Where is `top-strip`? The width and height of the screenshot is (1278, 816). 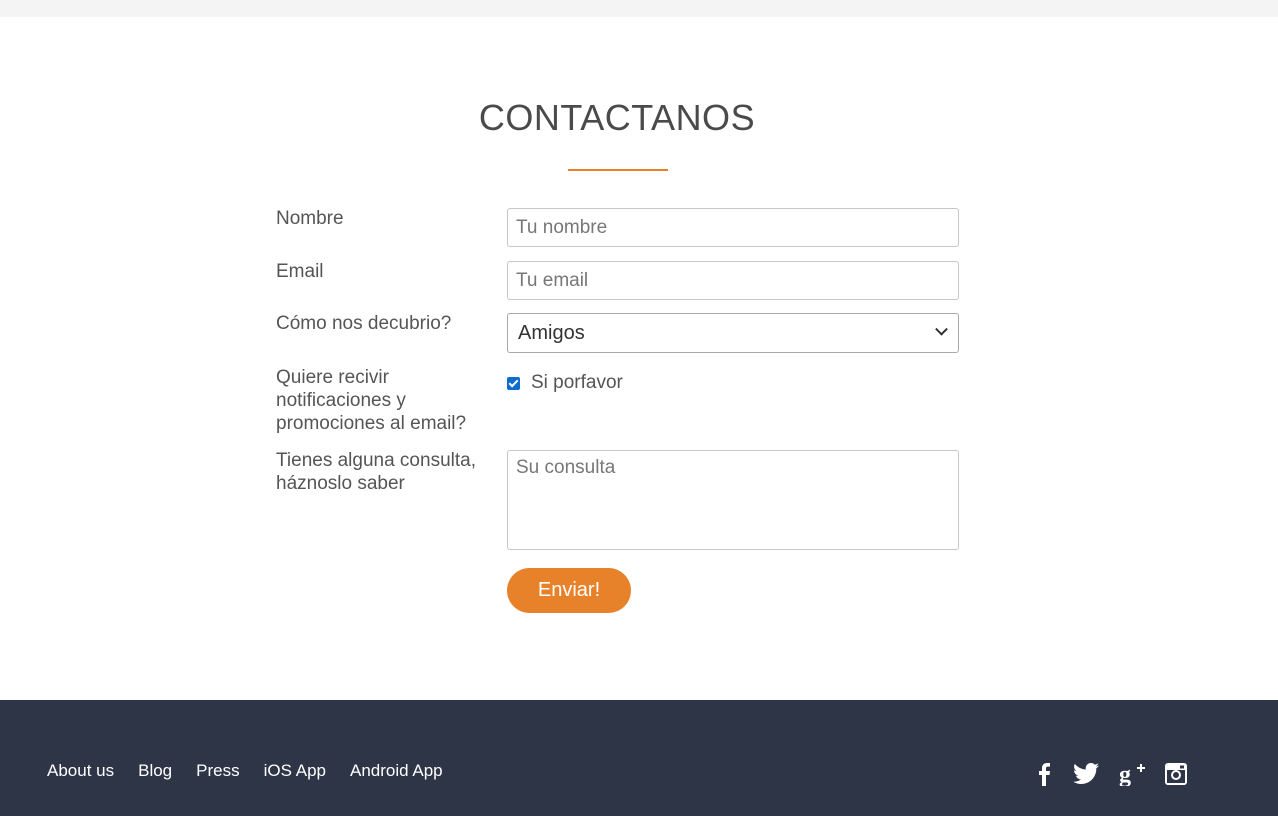 top-strip is located at coordinates (639, 8).